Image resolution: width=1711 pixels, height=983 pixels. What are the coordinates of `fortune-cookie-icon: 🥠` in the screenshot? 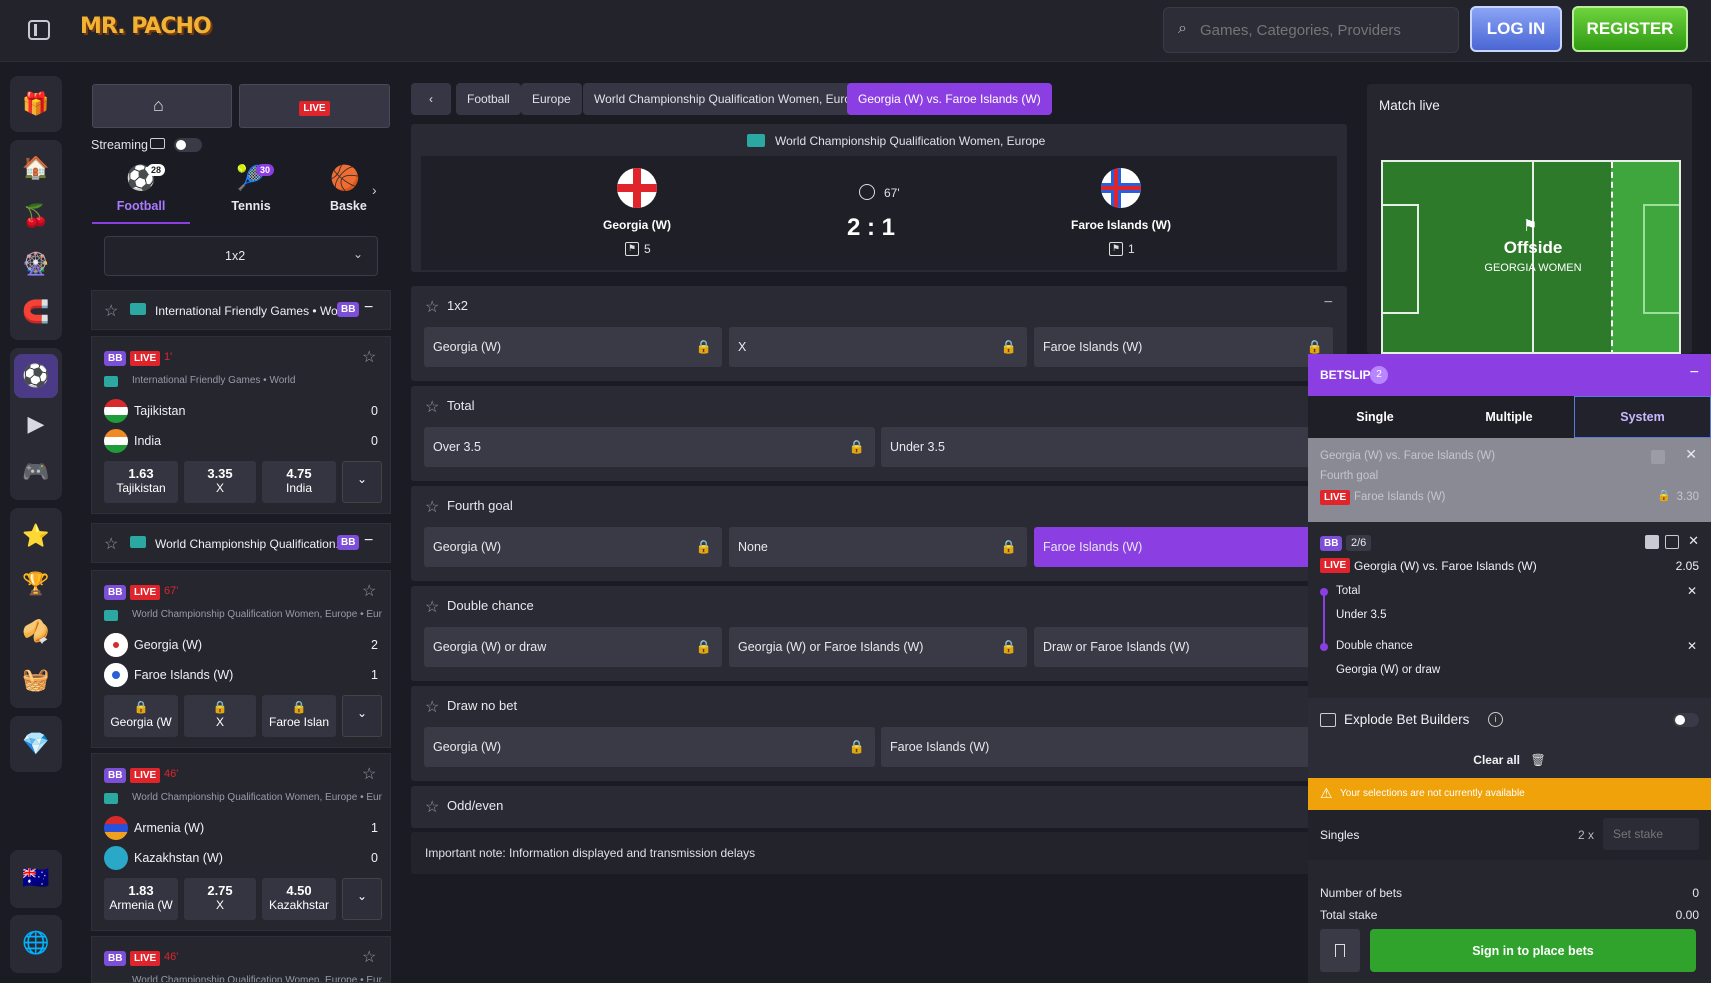 It's located at (36, 632).